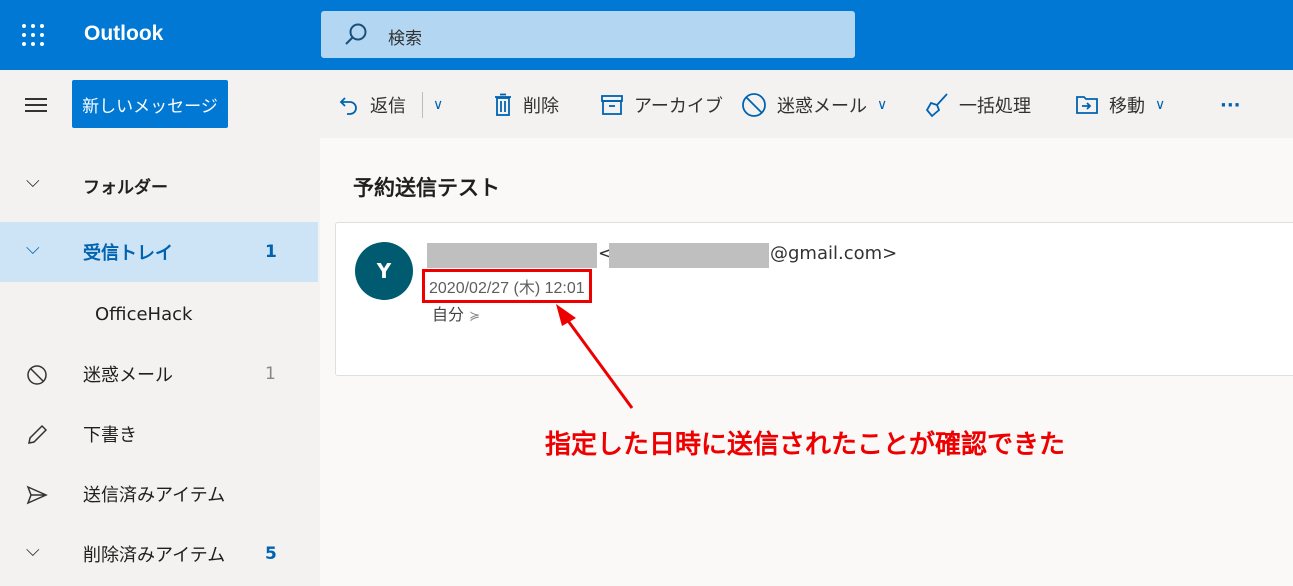 This screenshot has height=586, width=1293. I want to click on annotation-arrow, so click(595, 356).